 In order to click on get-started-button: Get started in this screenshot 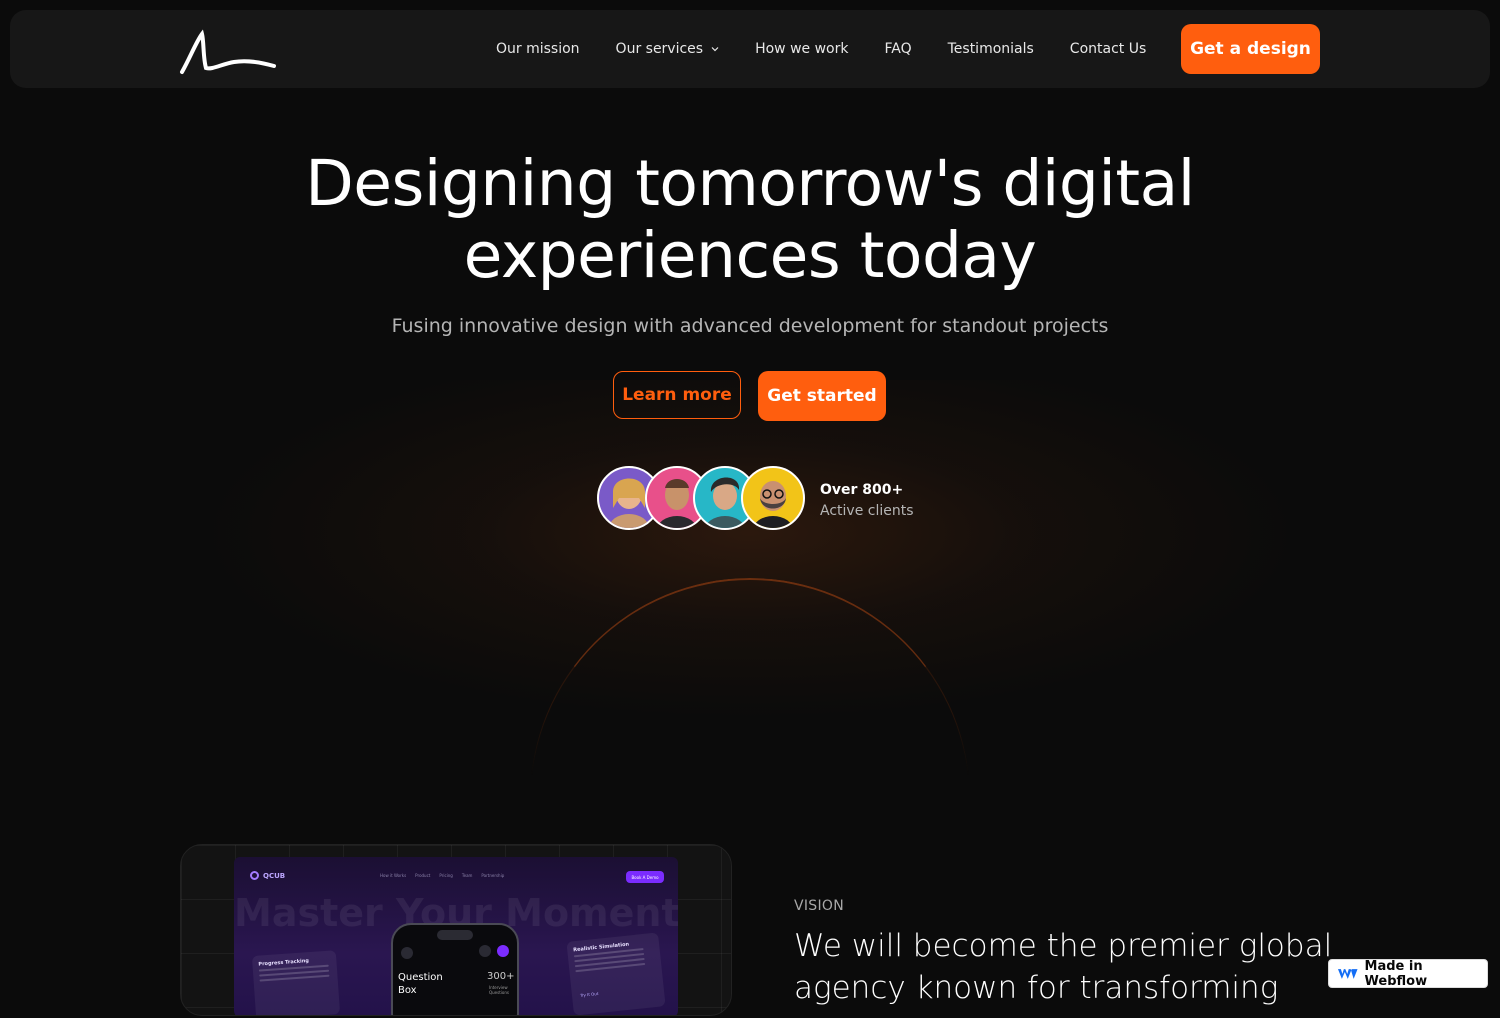, I will do `click(822, 396)`.